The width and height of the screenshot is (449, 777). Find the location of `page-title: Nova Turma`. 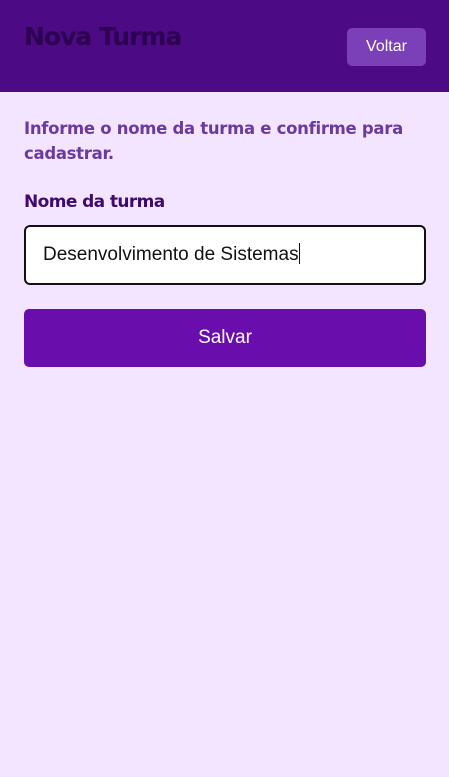

page-title: Nova Turma is located at coordinates (103, 36).